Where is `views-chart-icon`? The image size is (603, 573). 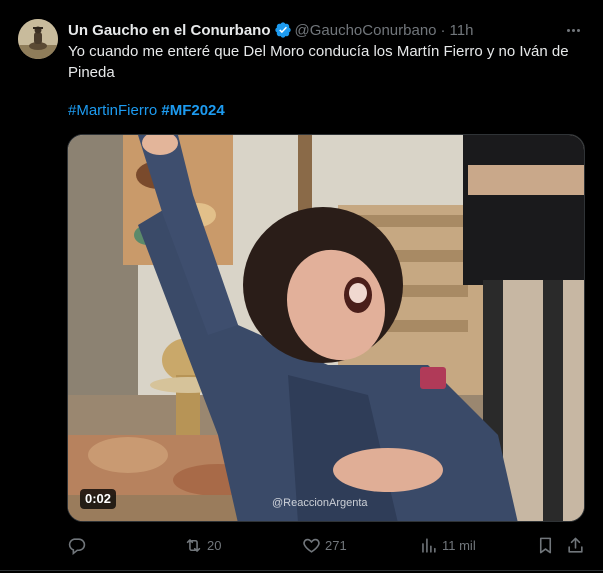 views-chart-icon is located at coordinates (428, 545).